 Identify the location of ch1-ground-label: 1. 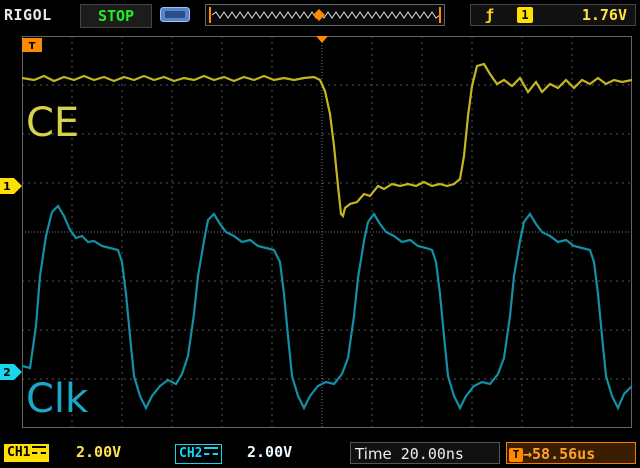
(7, 186).